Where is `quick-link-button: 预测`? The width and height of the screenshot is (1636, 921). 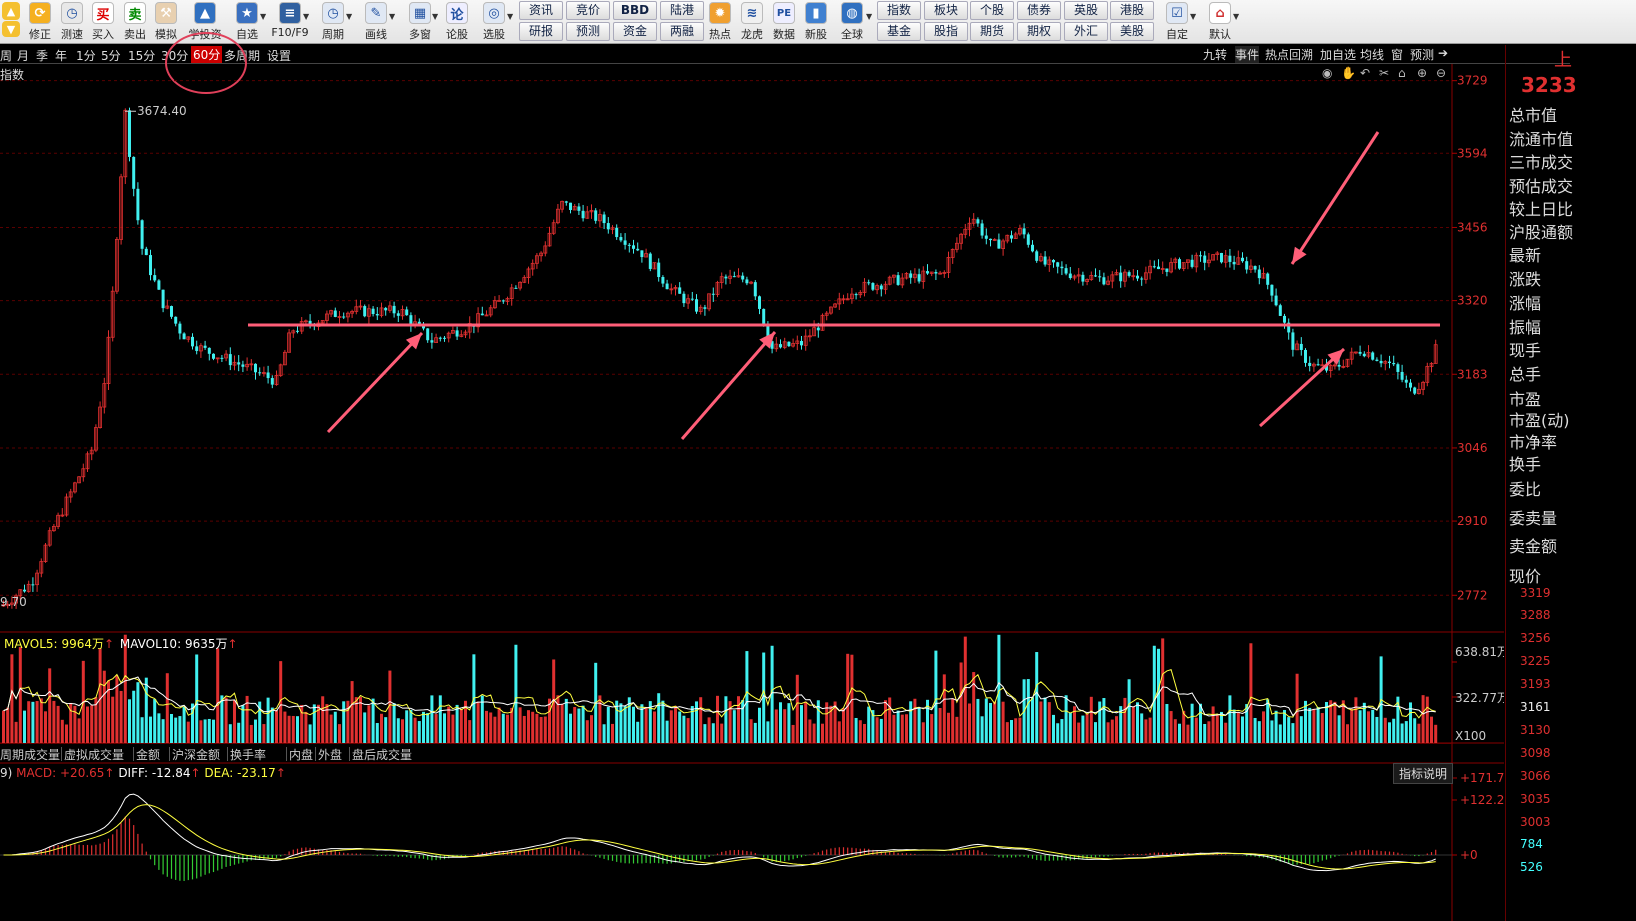
quick-link-button: 预测 is located at coordinates (588, 31).